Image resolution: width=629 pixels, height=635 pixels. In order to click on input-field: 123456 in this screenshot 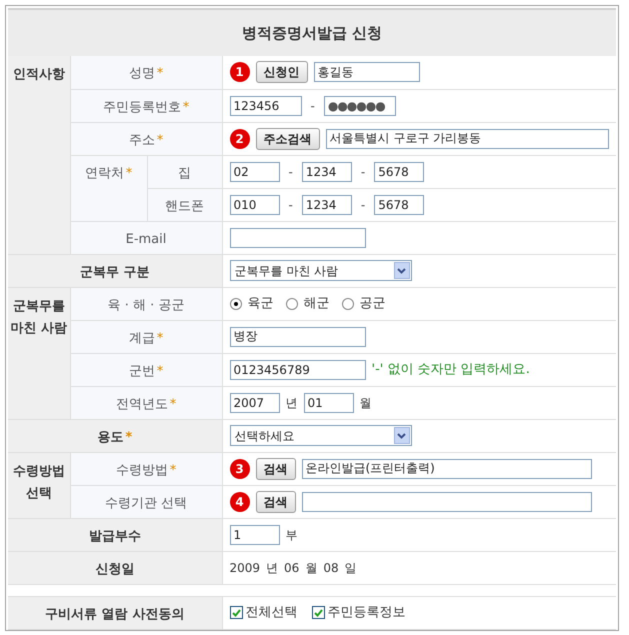, I will do `click(266, 106)`.